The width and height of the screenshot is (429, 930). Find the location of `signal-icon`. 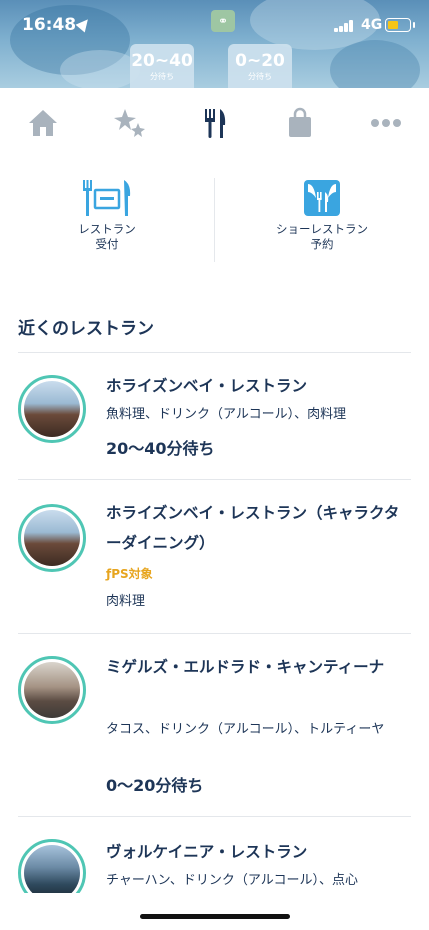

signal-icon is located at coordinates (345, 26).